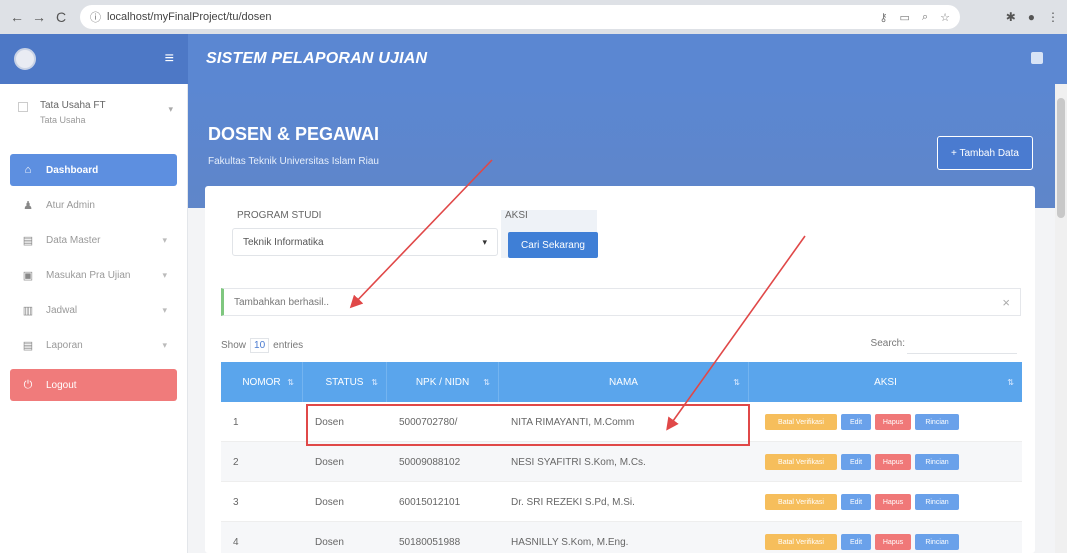 This screenshot has height=553, width=1067. I want to click on close-icon: ×, so click(1006, 302).